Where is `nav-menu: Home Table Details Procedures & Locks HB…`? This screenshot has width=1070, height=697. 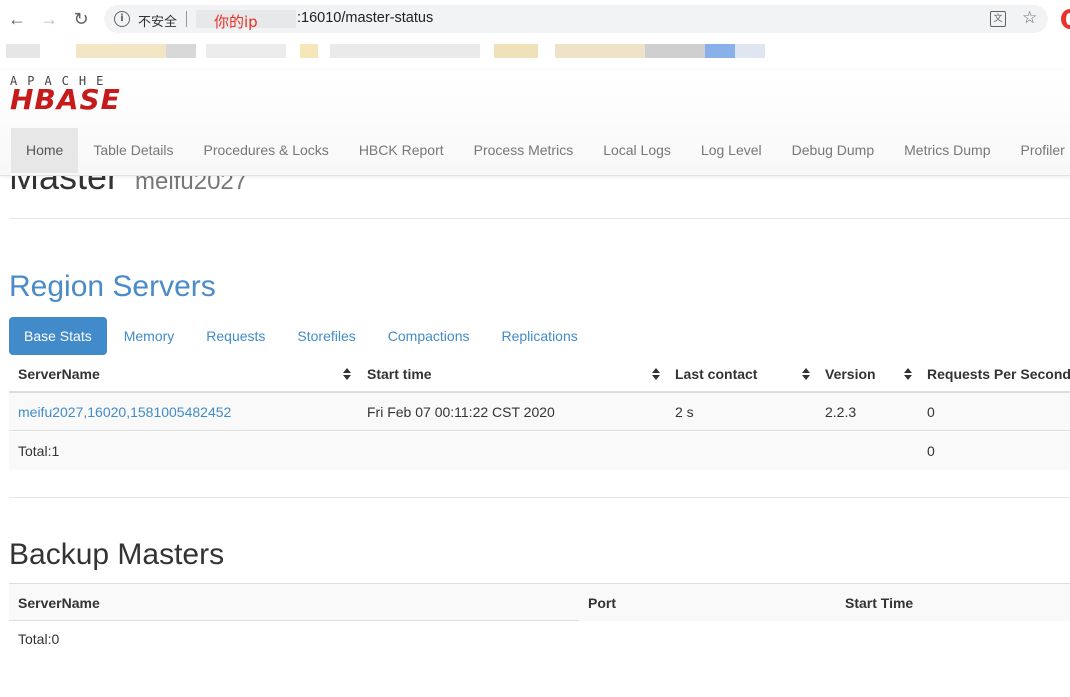
nav-menu: Home Table Details Procedures & Locks HB… is located at coordinates (540, 150).